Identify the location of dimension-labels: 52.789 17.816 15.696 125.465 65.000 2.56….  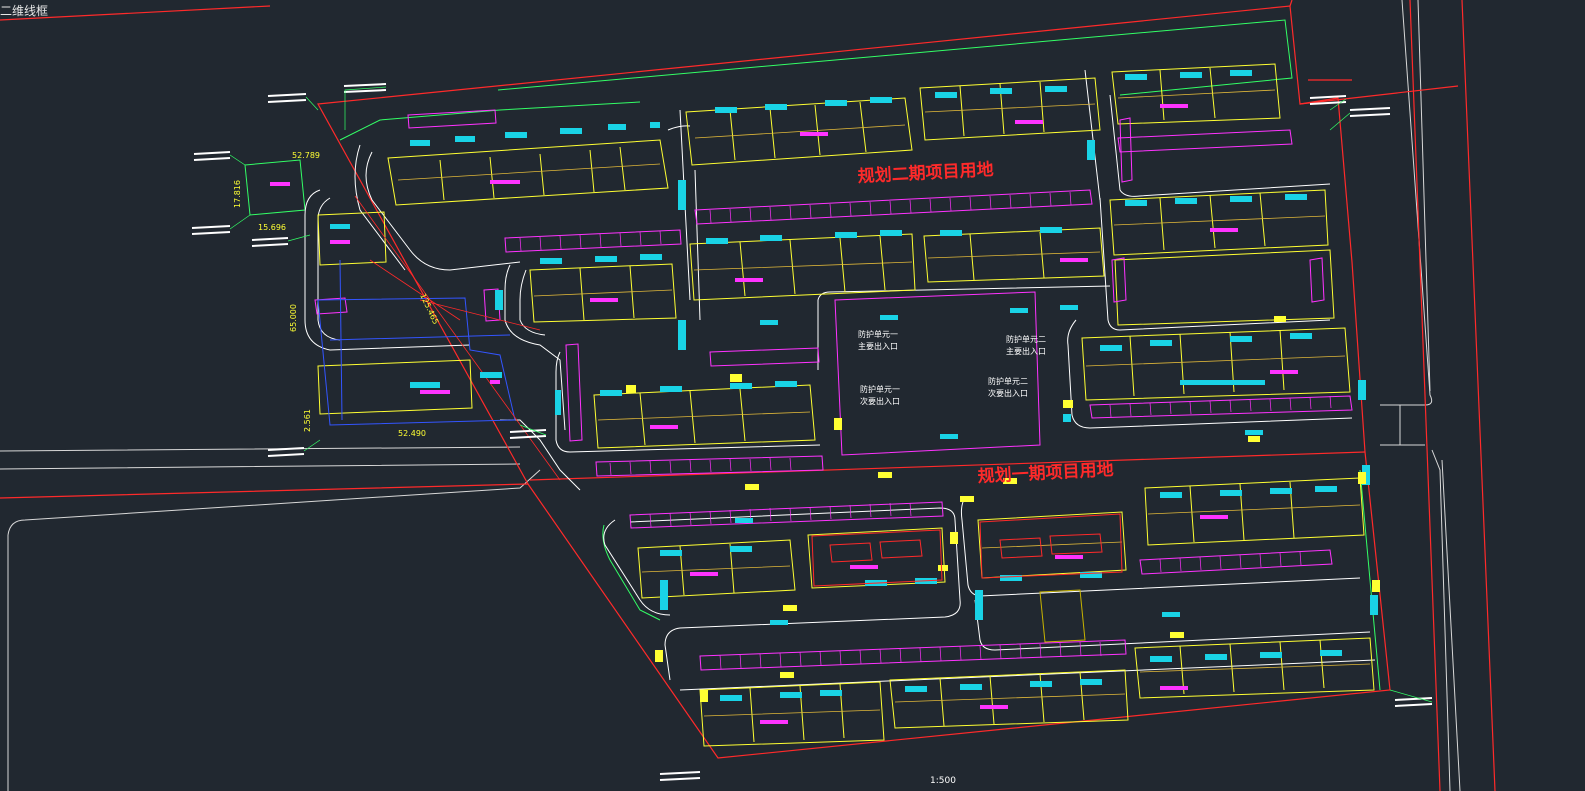
(336, 294).